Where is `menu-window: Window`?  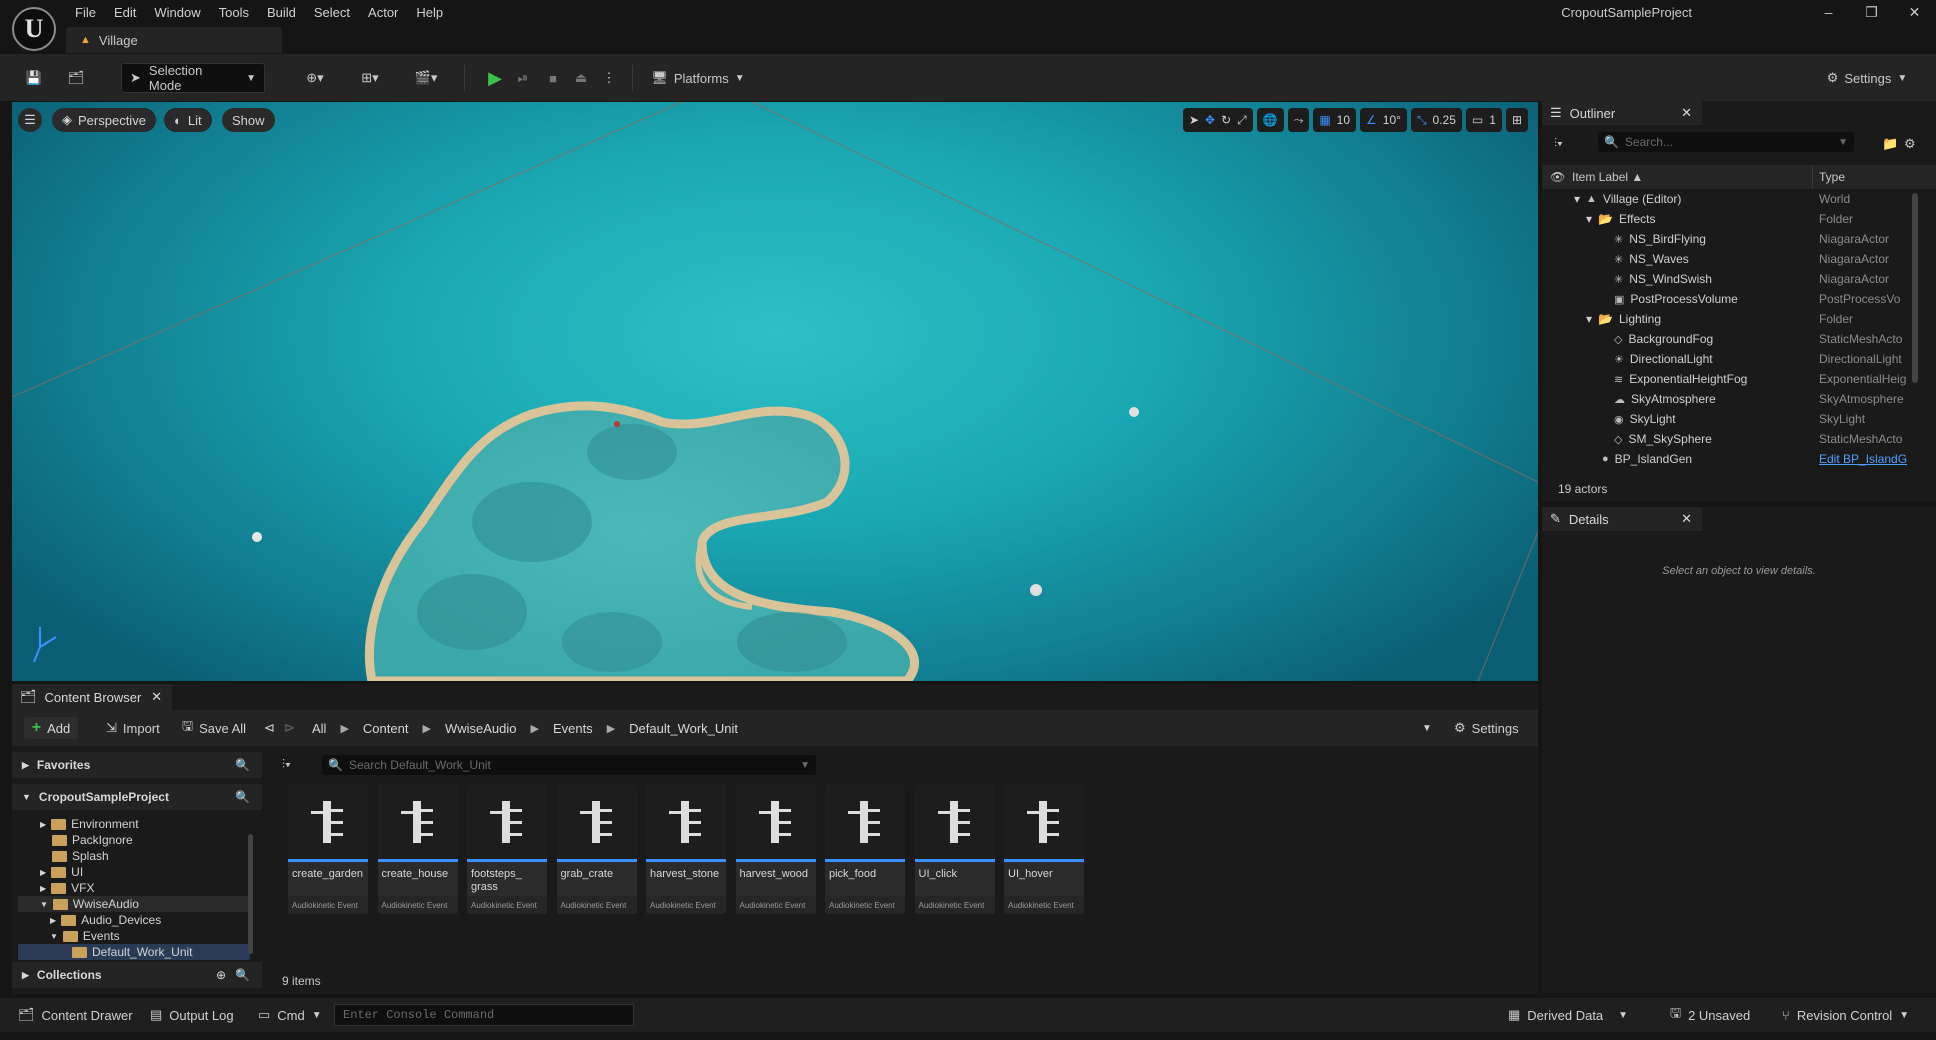 menu-window: Window is located at coordinates (177, 12).